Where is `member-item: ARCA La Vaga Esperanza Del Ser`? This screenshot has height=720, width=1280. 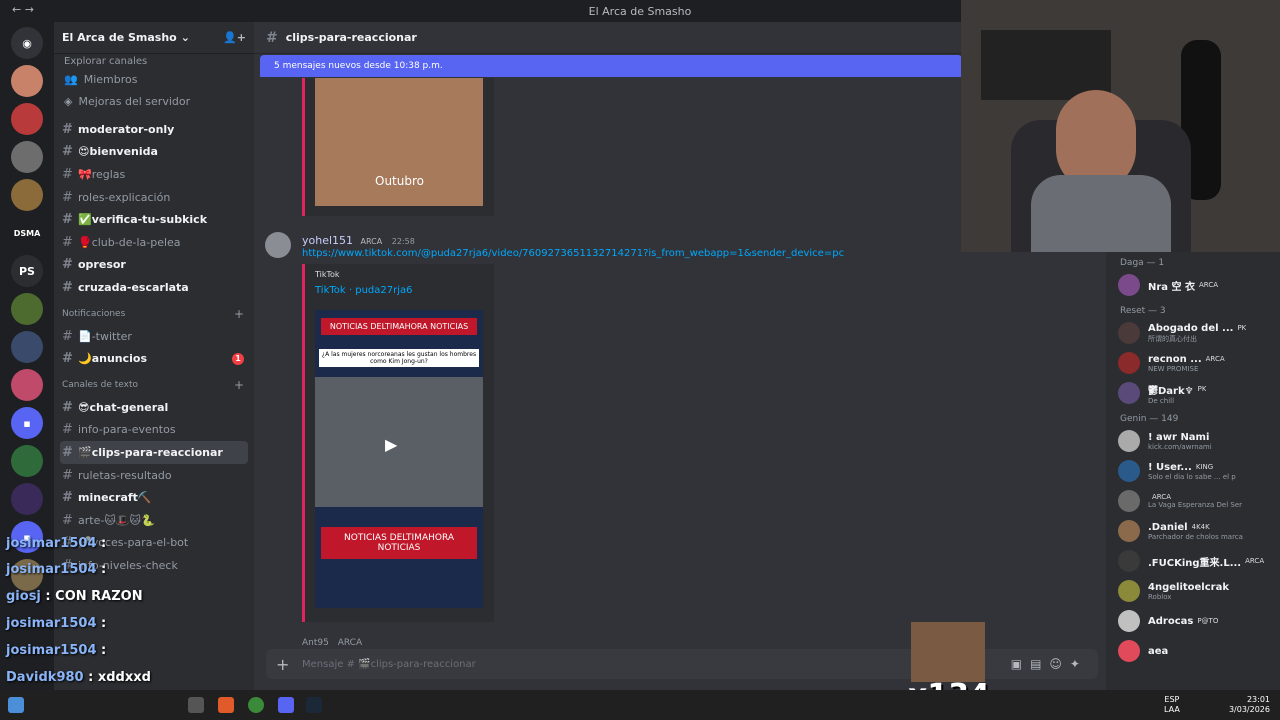 member-item: ARCA La Vaga Esperanza Del Ser is located at coordinates (1193, 501).